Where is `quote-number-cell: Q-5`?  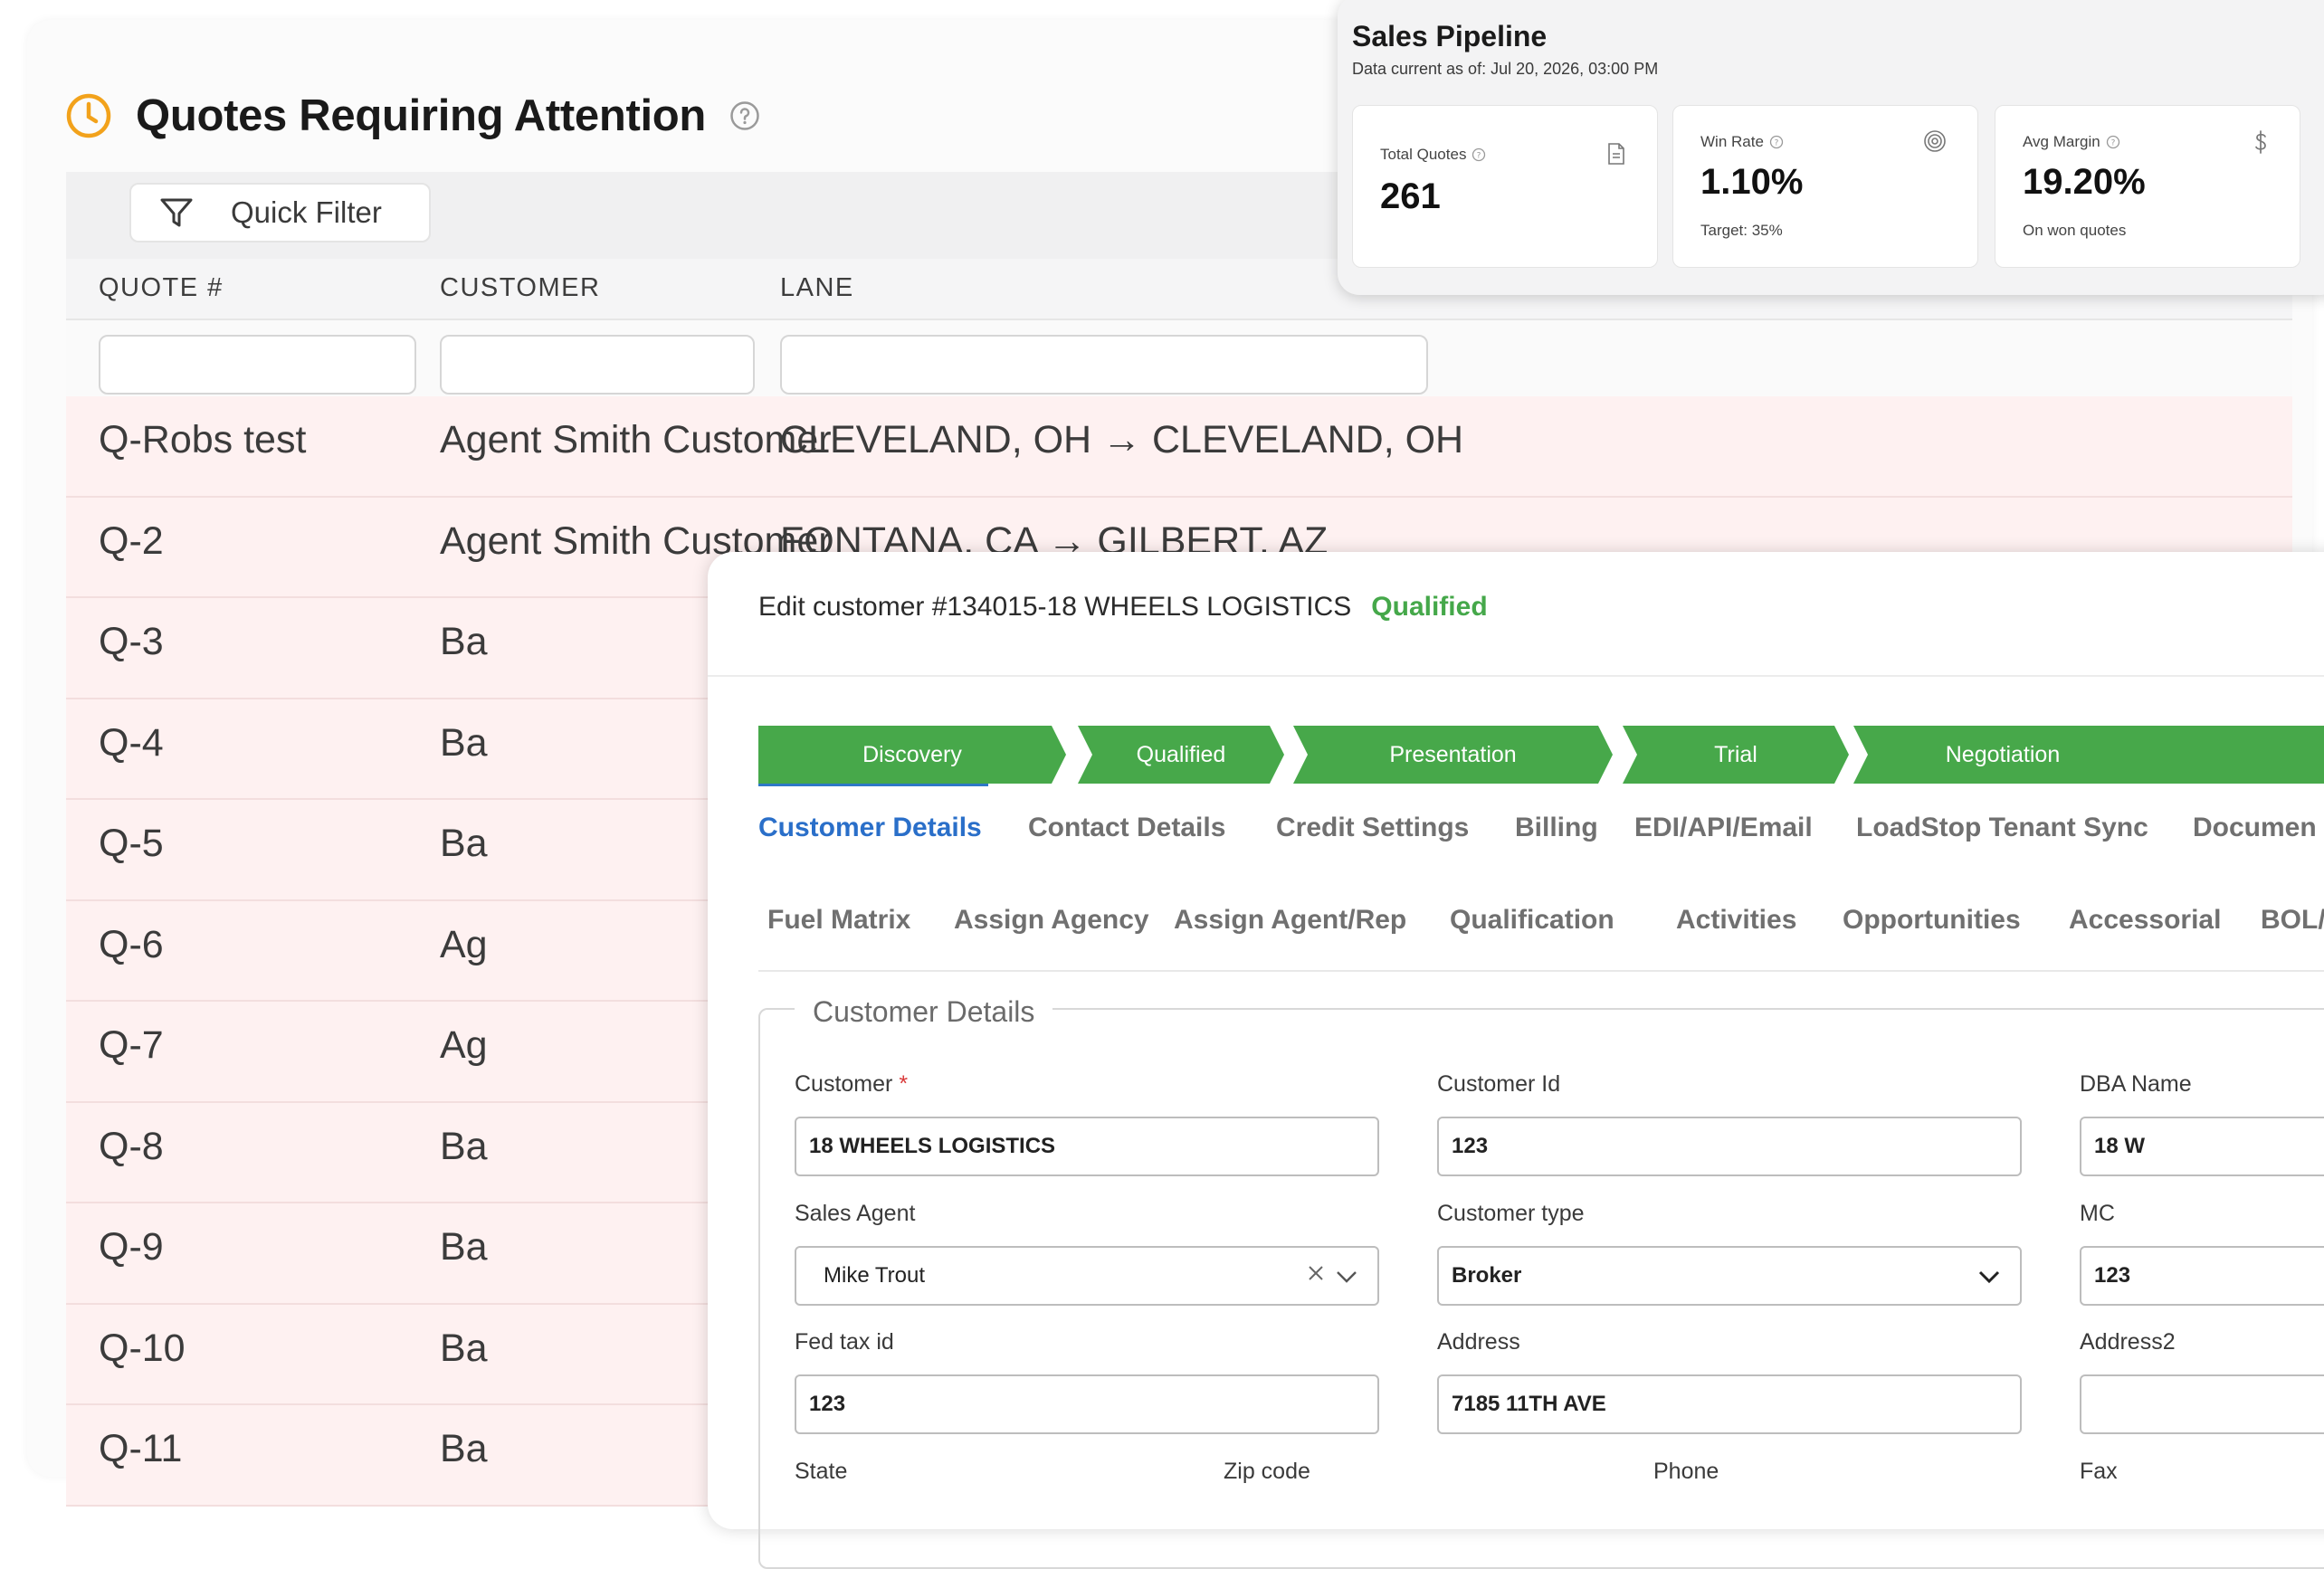
quote-number-cell: Q-5 is located at coordinates (131, 843).